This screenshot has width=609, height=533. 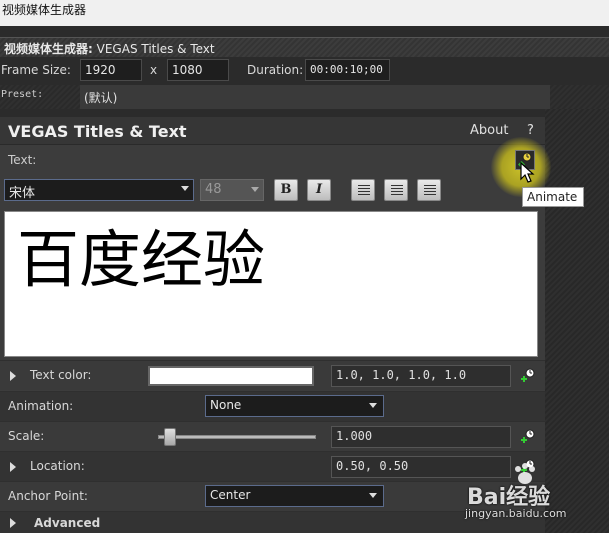 I want to click on bold-icon: B, so click(x=286, y=189).